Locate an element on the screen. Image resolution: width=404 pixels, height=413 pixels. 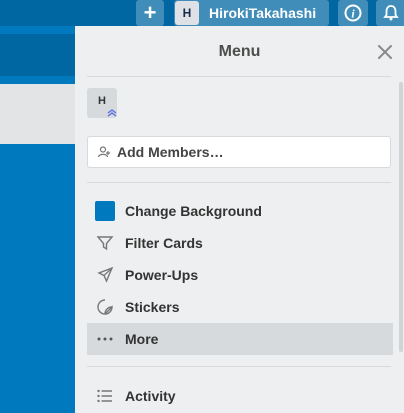
member-avatar: H is located at coordinates (102, 103).